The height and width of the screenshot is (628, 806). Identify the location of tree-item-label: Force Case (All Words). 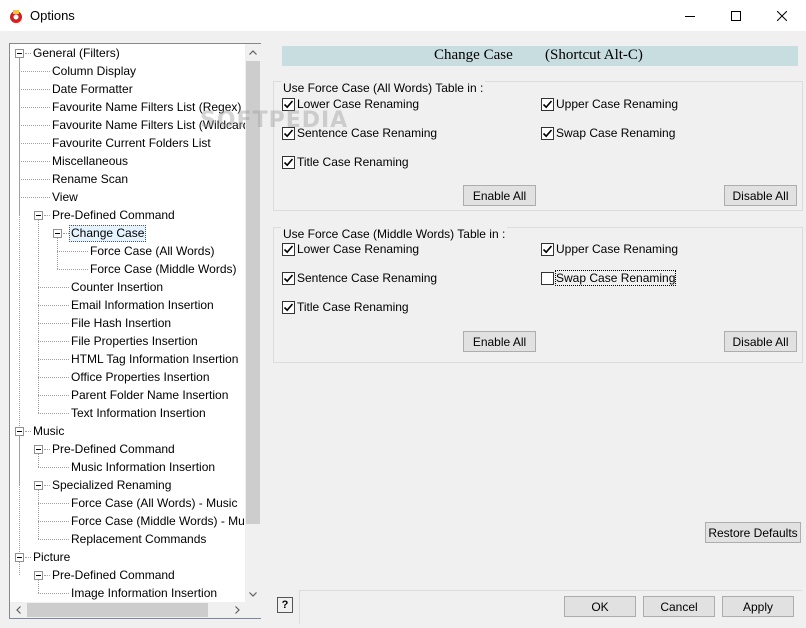
(152, 251).